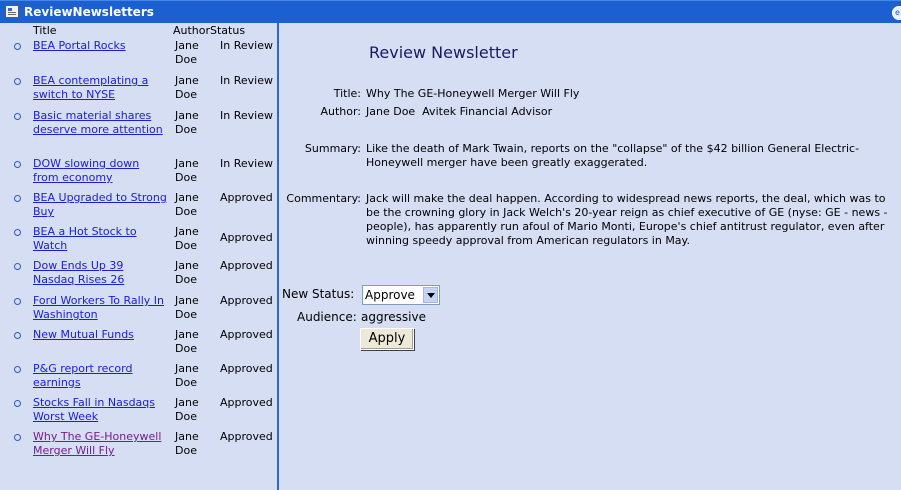  What do you see at coordinates (100, 410) in the screenshot?
I see `newsletter-link: Stocks Fall in Nasdaqs Worst Week` at bounding box center [100, 410].